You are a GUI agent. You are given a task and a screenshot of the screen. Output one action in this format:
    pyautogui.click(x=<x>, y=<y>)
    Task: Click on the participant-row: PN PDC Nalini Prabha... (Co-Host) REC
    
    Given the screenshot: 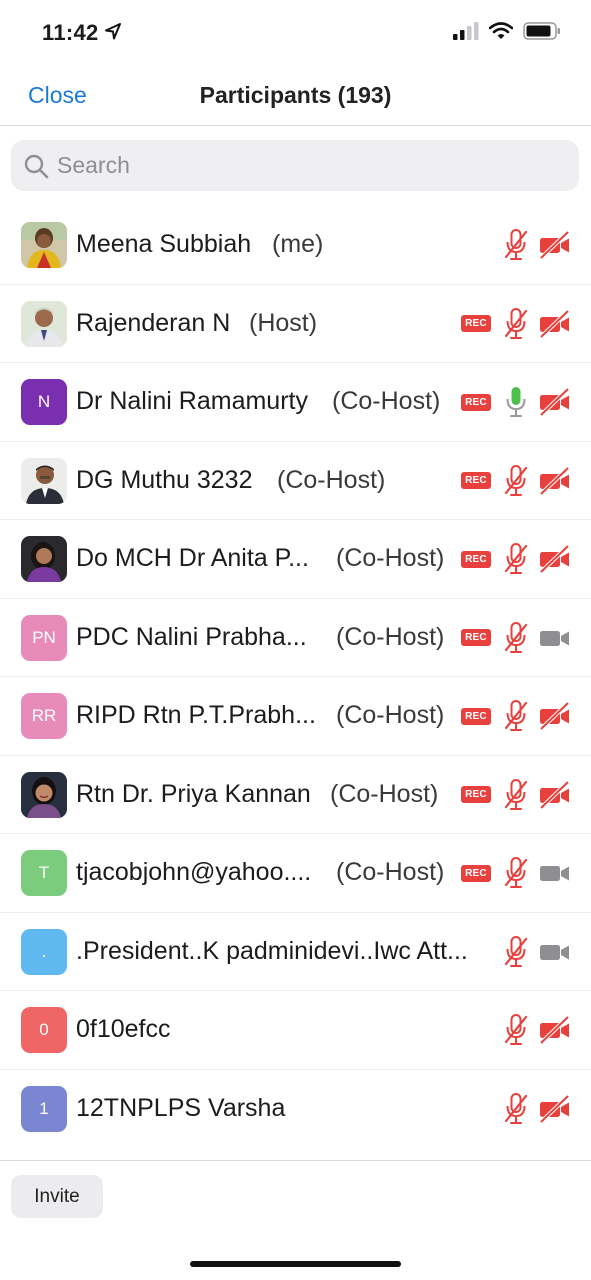 What is the action you would take?
    pyautogui.click(x=295, y=638)
    